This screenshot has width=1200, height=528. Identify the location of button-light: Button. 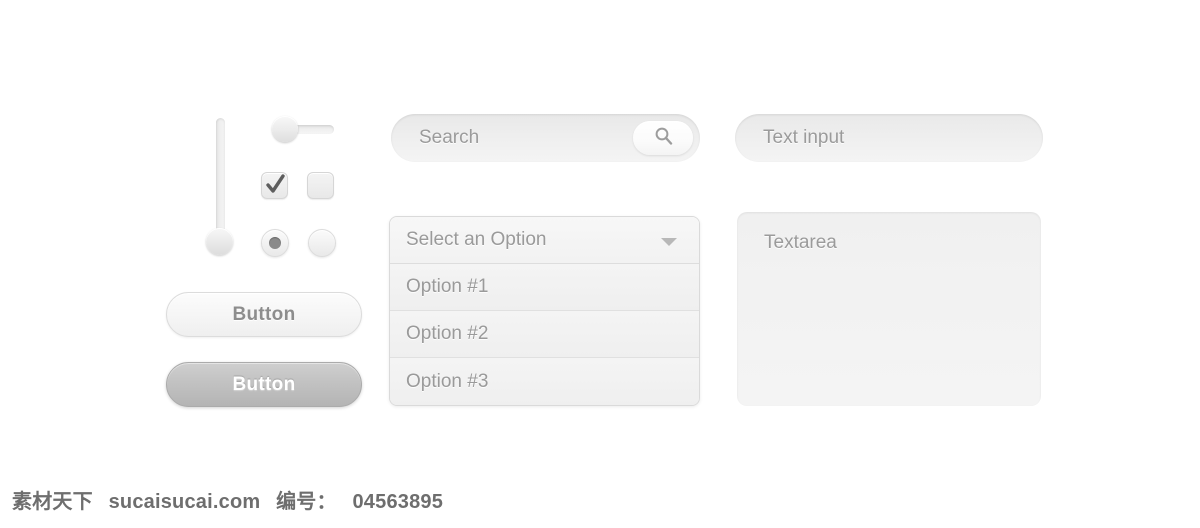
(264, 314).